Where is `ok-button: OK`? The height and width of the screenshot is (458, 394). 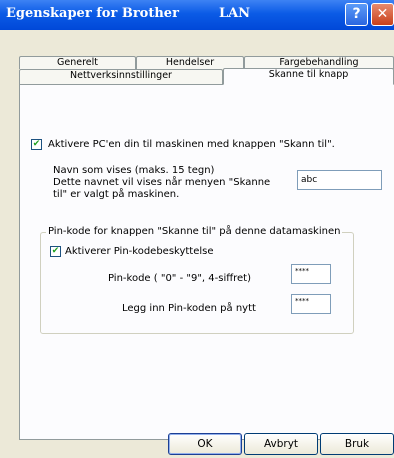 ok-button: OK is located at coordinates (205, 444).